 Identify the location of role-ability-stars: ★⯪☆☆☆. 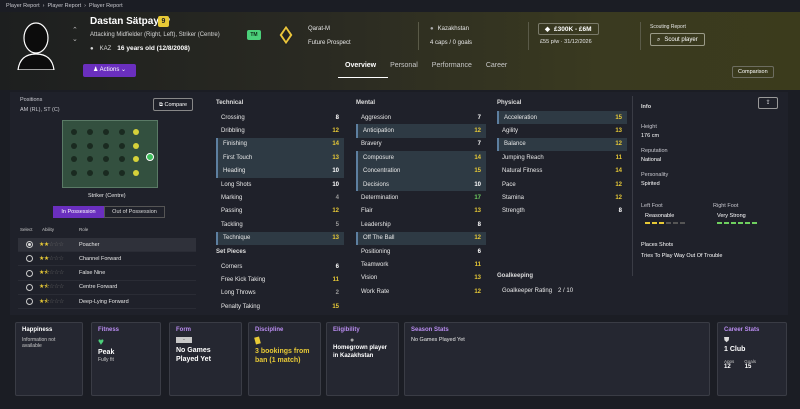
(51, 301).